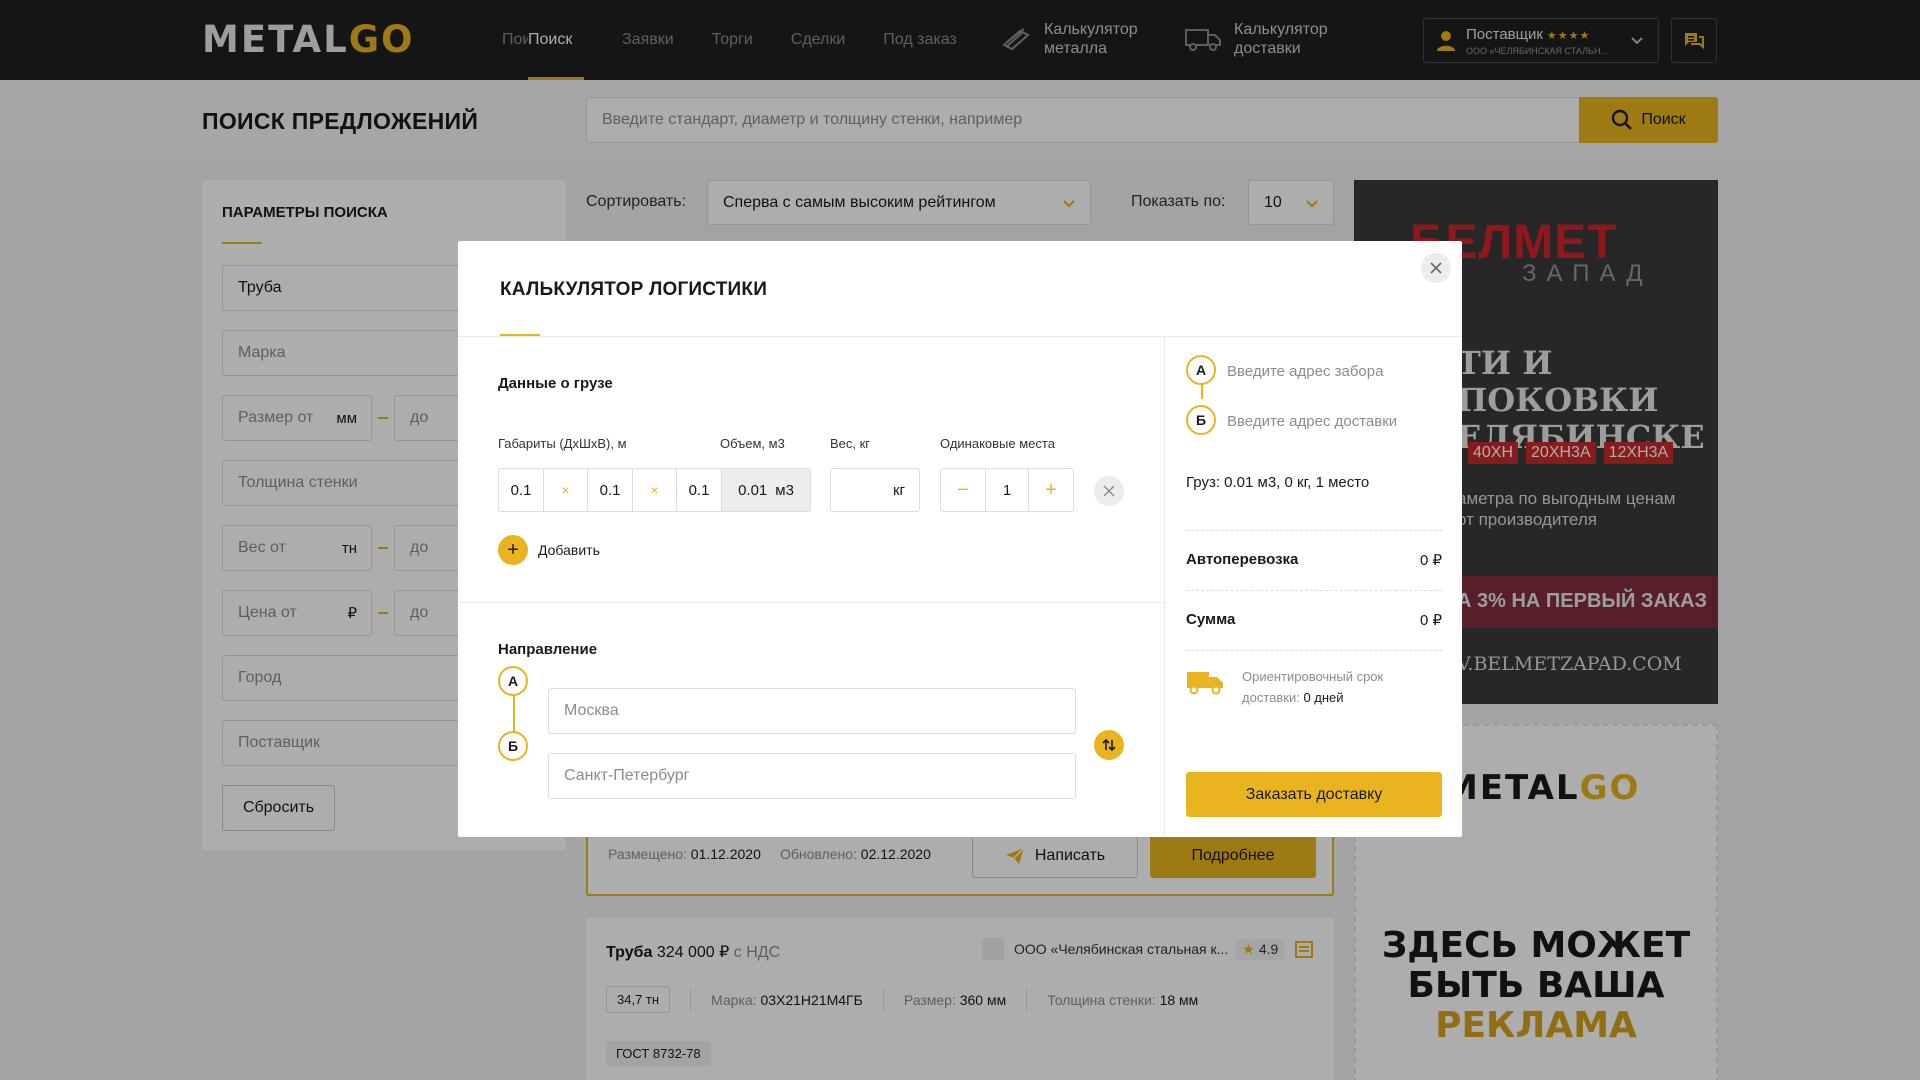 The height and width of the screenshot is (1080, 1920). I want to click on dimensions-input-group: 0.1 × 0.1 × 0.1 0.01 м3, so click(654, 490).